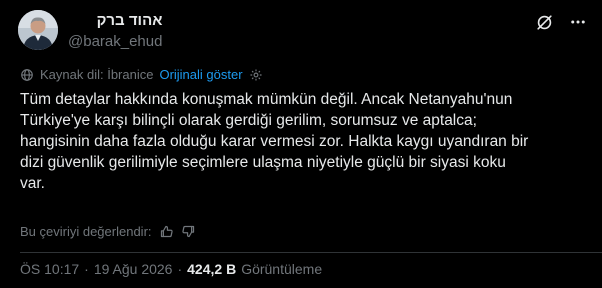 Image resolution: width=602 pixels, height=288 pixels. Describe the element at coordinates (544, 22) in the screenshot. I see `grok-icon` at that location.